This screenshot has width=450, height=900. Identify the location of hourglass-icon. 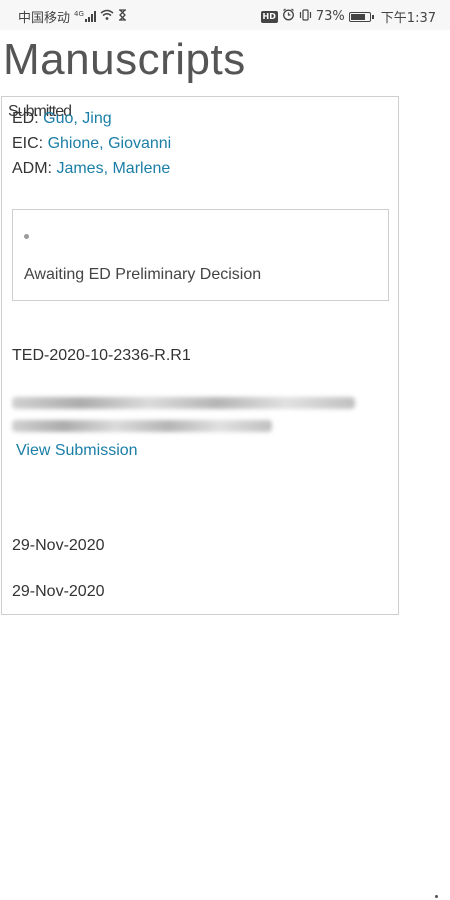
(122, 16).